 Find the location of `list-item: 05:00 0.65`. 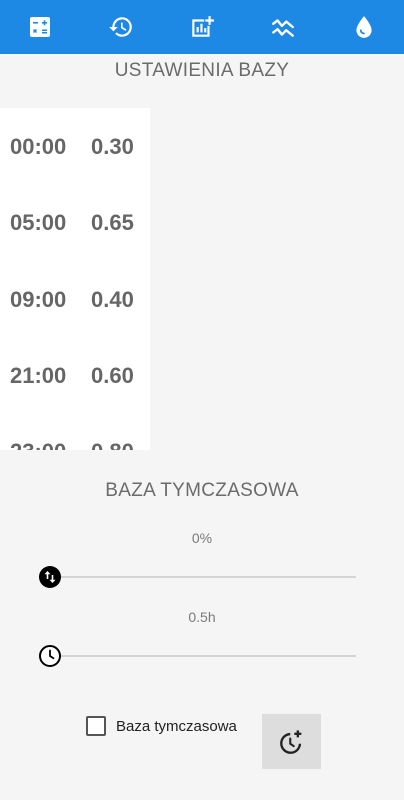

list-item: 05:00 0.65 is located at coordinates (75, 223).